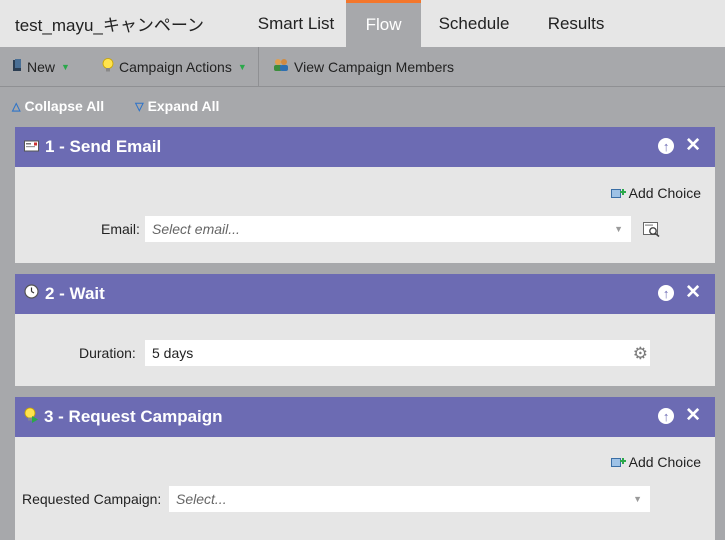  I want to click on preview-email-icon, so click(652, 232).